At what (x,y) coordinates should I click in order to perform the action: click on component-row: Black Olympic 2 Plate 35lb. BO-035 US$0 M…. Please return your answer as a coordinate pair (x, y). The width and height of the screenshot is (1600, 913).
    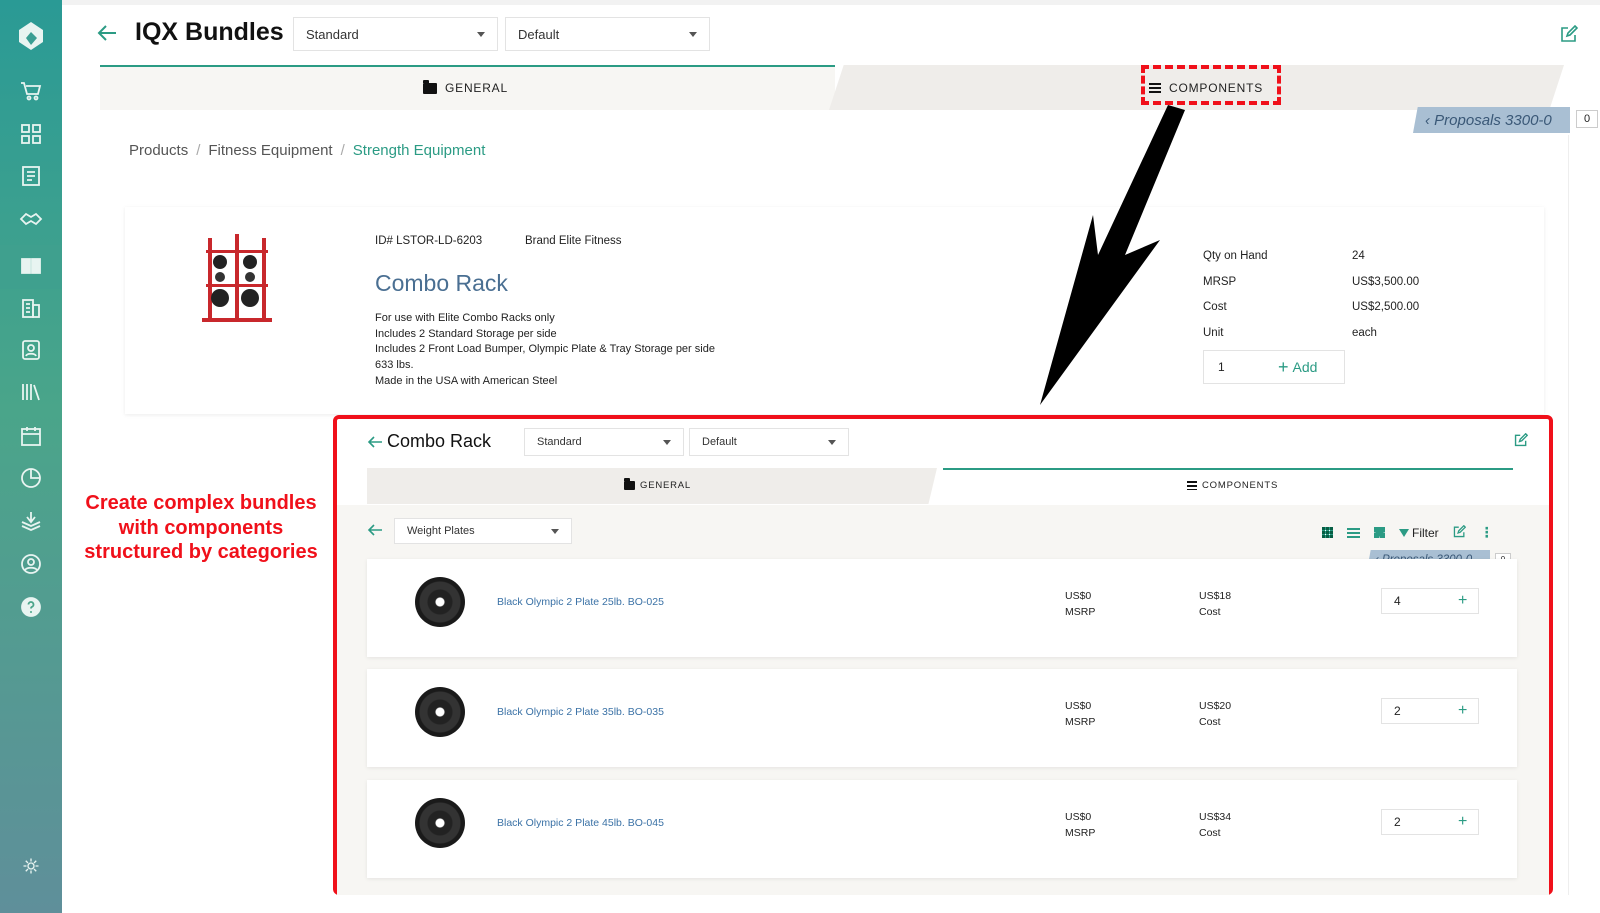
    Looking at the image, I should click on (942, 718).